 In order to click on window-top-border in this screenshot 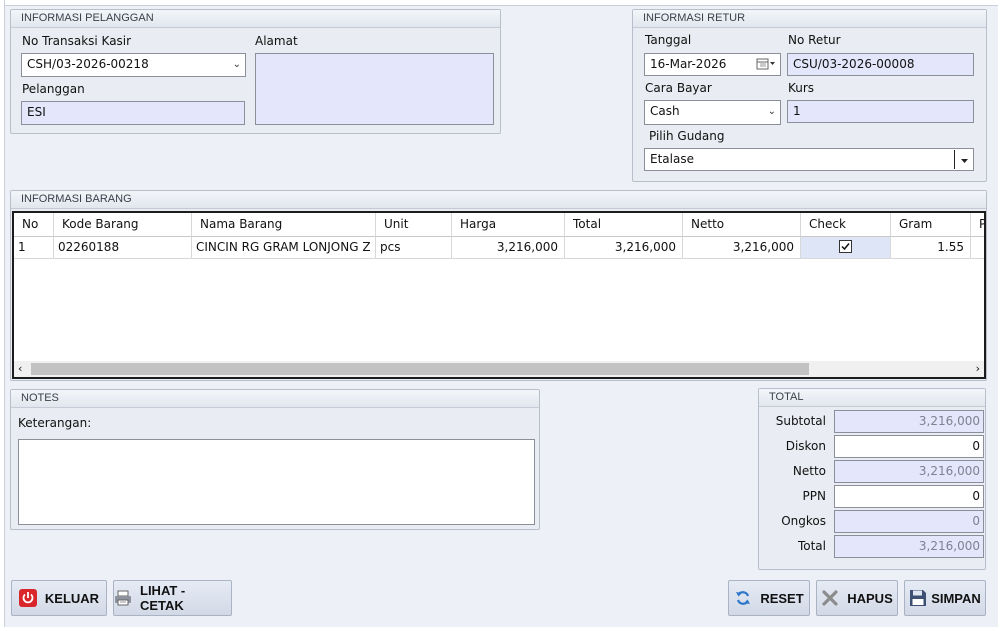, I will do `click(501, 5)`.